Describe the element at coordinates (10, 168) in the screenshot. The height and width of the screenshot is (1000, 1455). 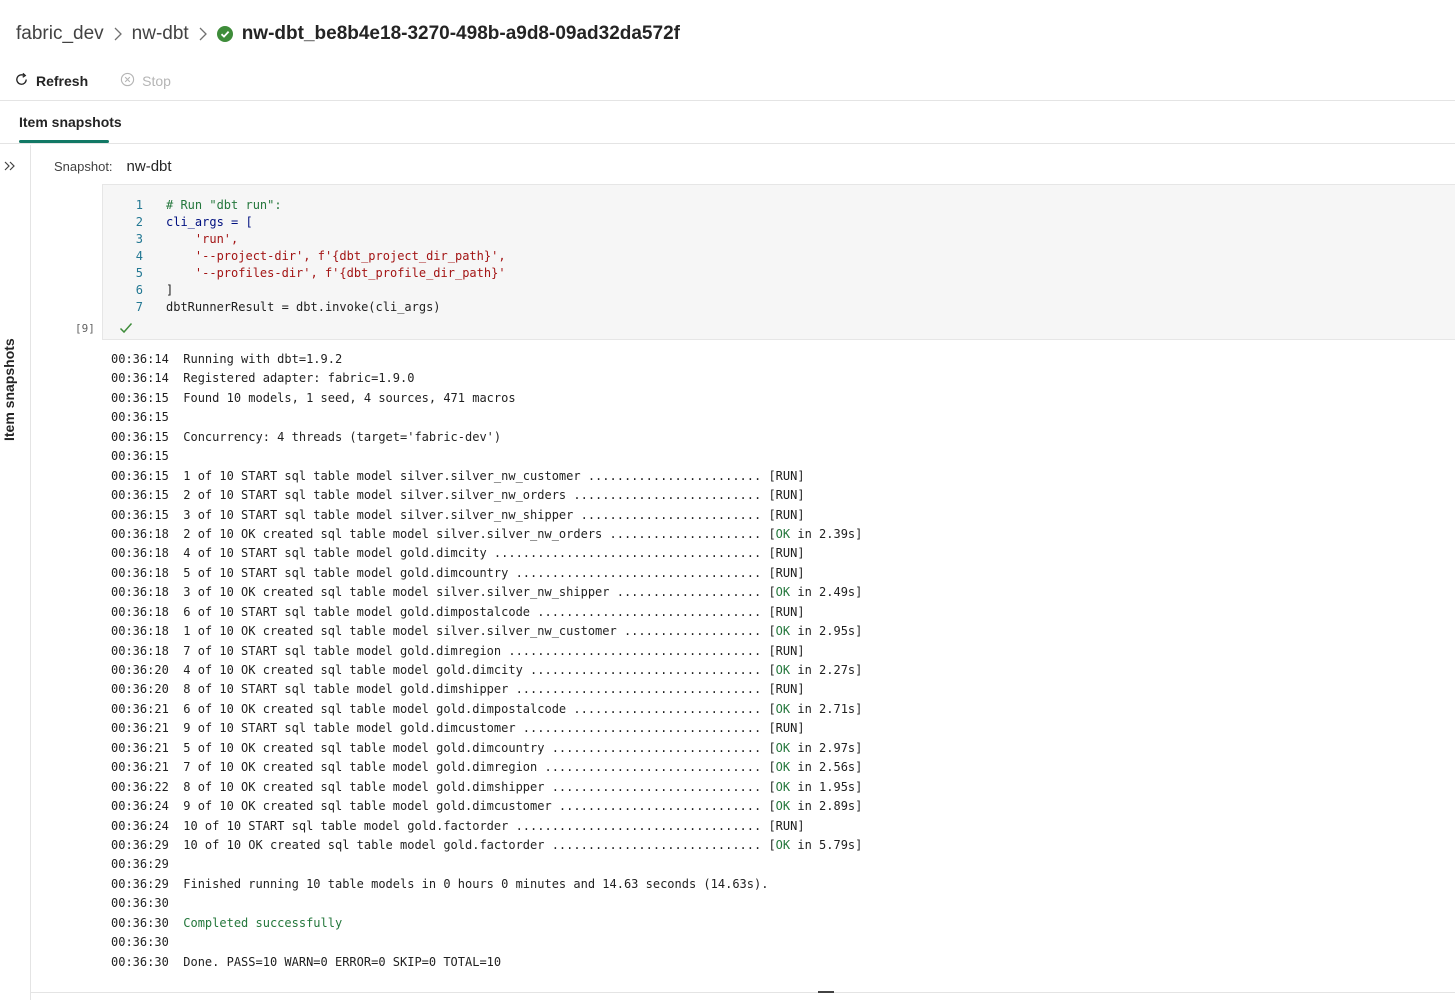
I see `expand-sidebar-icon` at that location.